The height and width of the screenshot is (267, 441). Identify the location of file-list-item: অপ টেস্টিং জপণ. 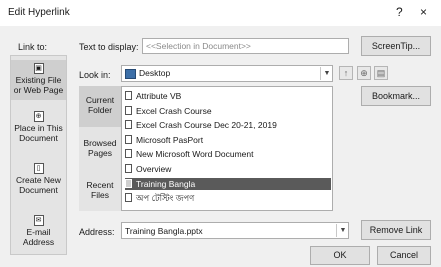
(228, 198).